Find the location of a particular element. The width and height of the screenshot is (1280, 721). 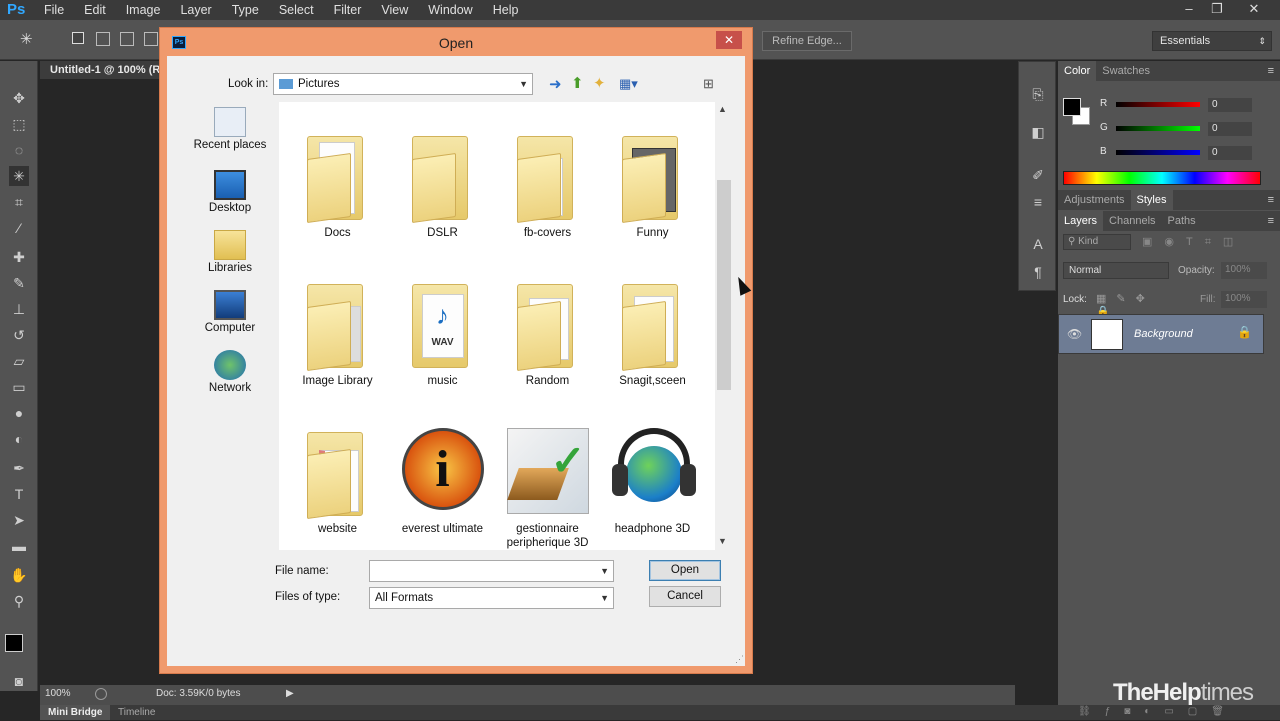

zoom-tool-icon: ⚲ is located at coordinates (19, 601).